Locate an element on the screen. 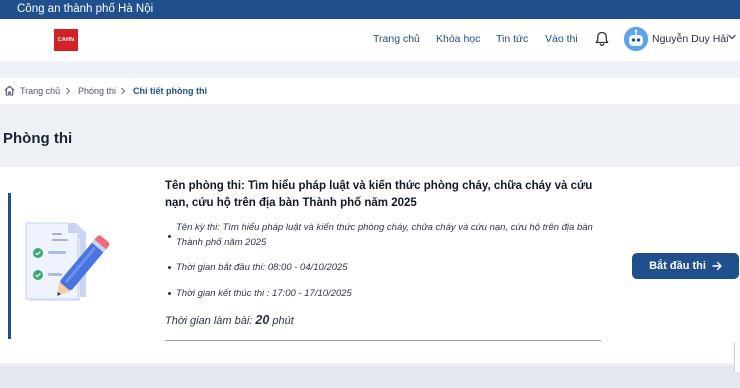  bell-icon is located at coordinates (602, 39).